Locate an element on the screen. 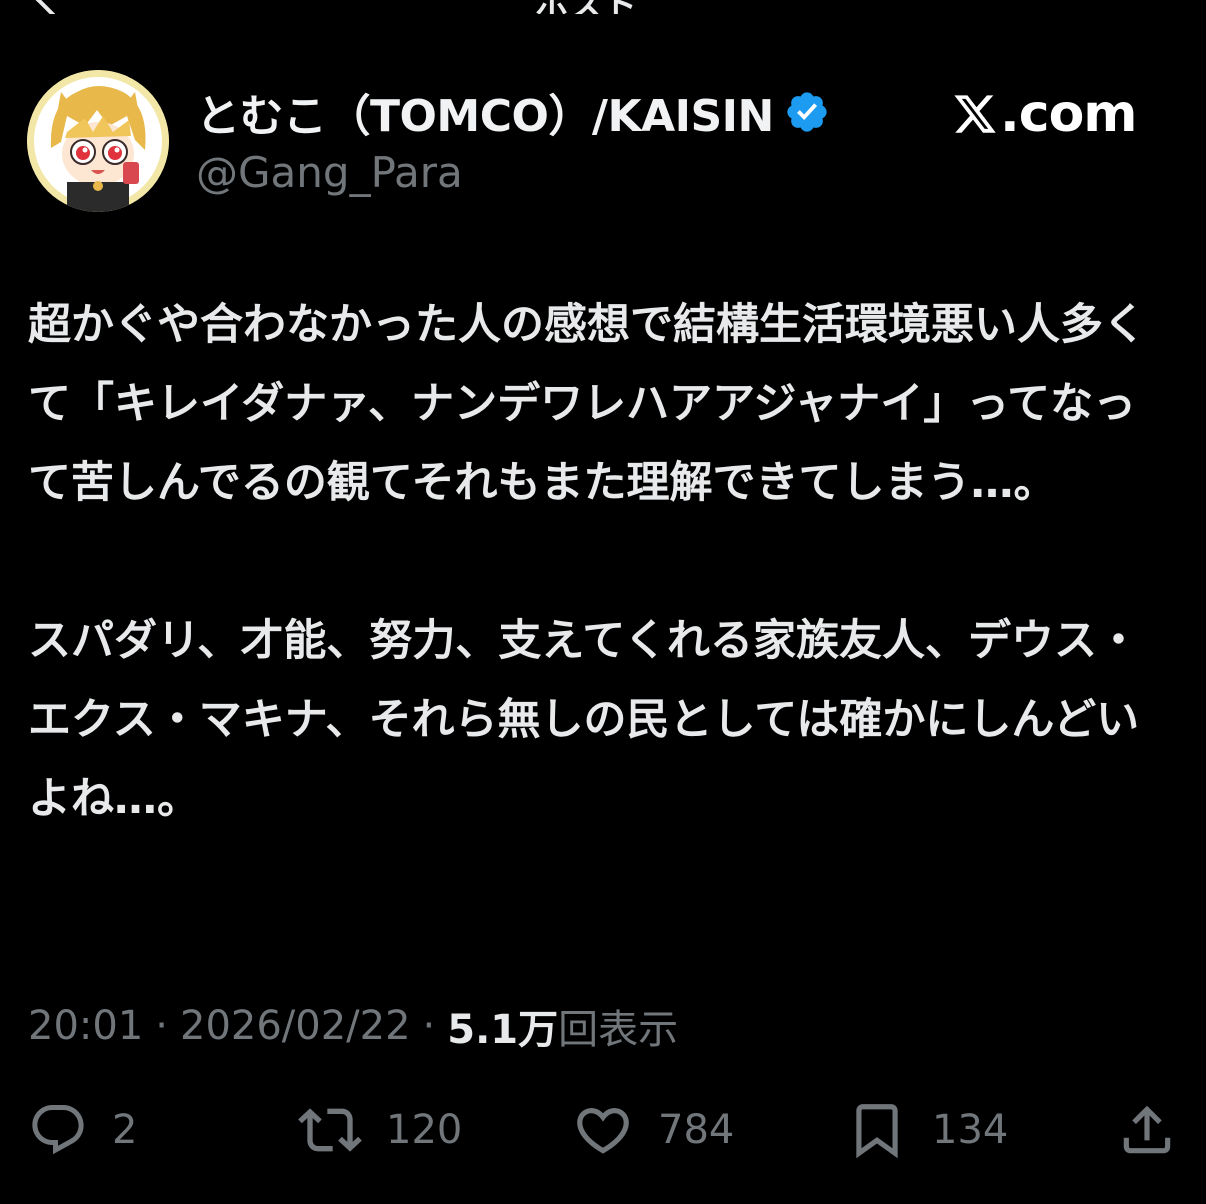  share-icon is located at coordinates (1147, 1129).